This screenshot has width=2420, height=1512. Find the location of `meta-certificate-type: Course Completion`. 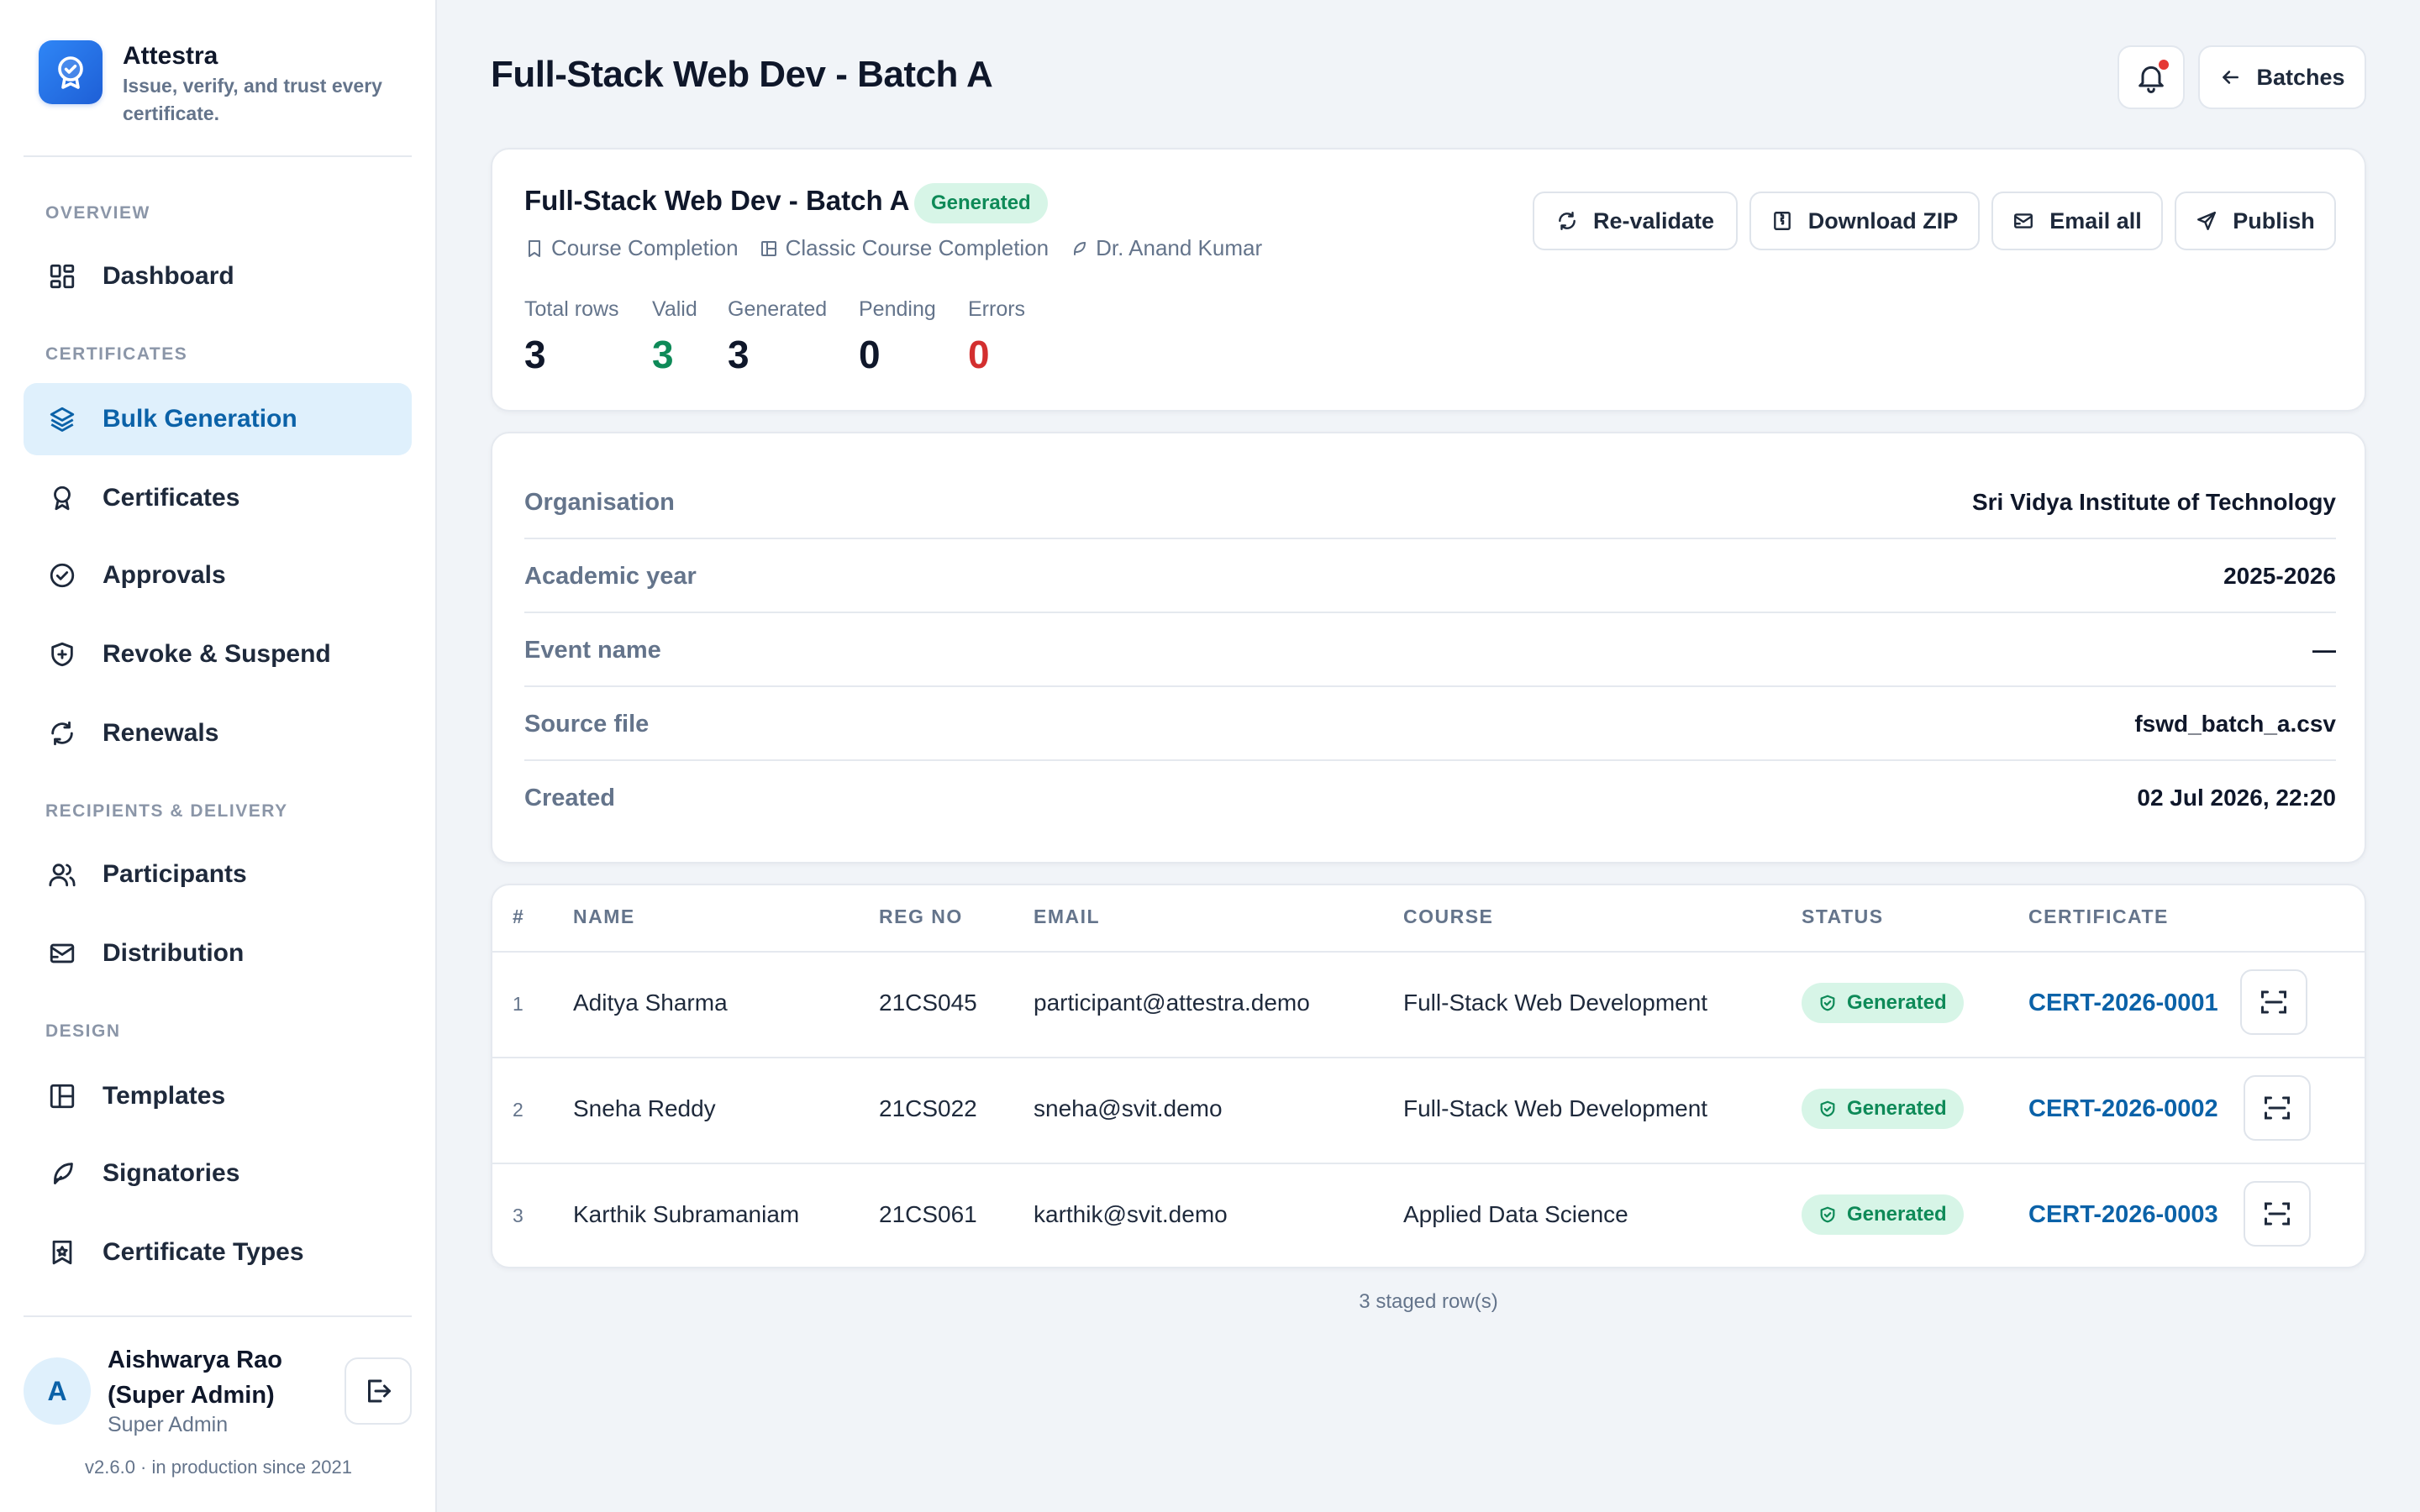

meta-certificate-type: Course Completion is located at coordinates (631, 248).